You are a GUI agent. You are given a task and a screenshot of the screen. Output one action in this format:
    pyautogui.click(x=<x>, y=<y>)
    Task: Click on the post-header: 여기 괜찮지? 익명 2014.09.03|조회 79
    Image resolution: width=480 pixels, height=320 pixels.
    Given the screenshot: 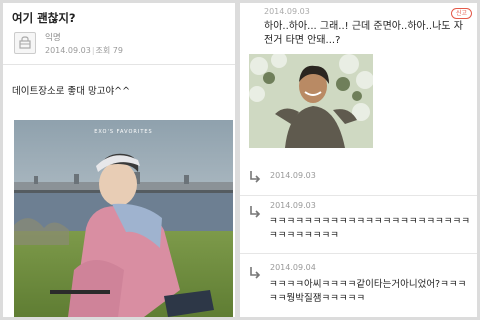 What is the action you would take?
    pyautogui.click(x=119, y=34)
    